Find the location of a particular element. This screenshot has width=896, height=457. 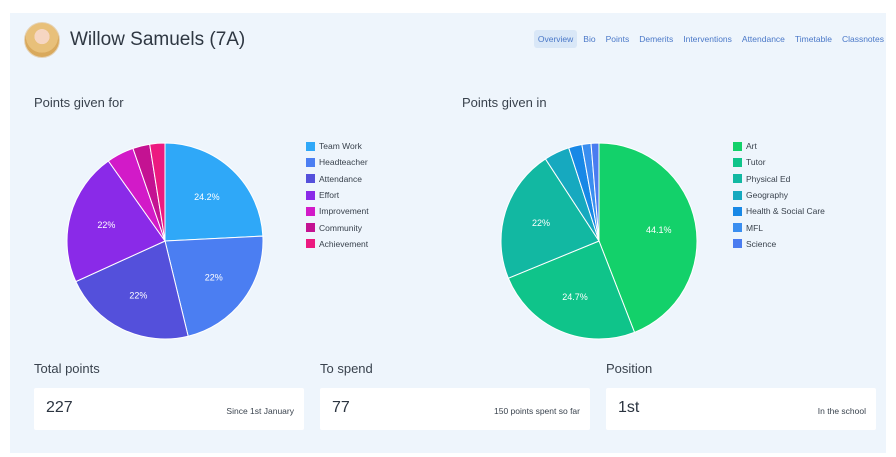

legend-item-tutor: Tutor is located at coordinates (779, 162).